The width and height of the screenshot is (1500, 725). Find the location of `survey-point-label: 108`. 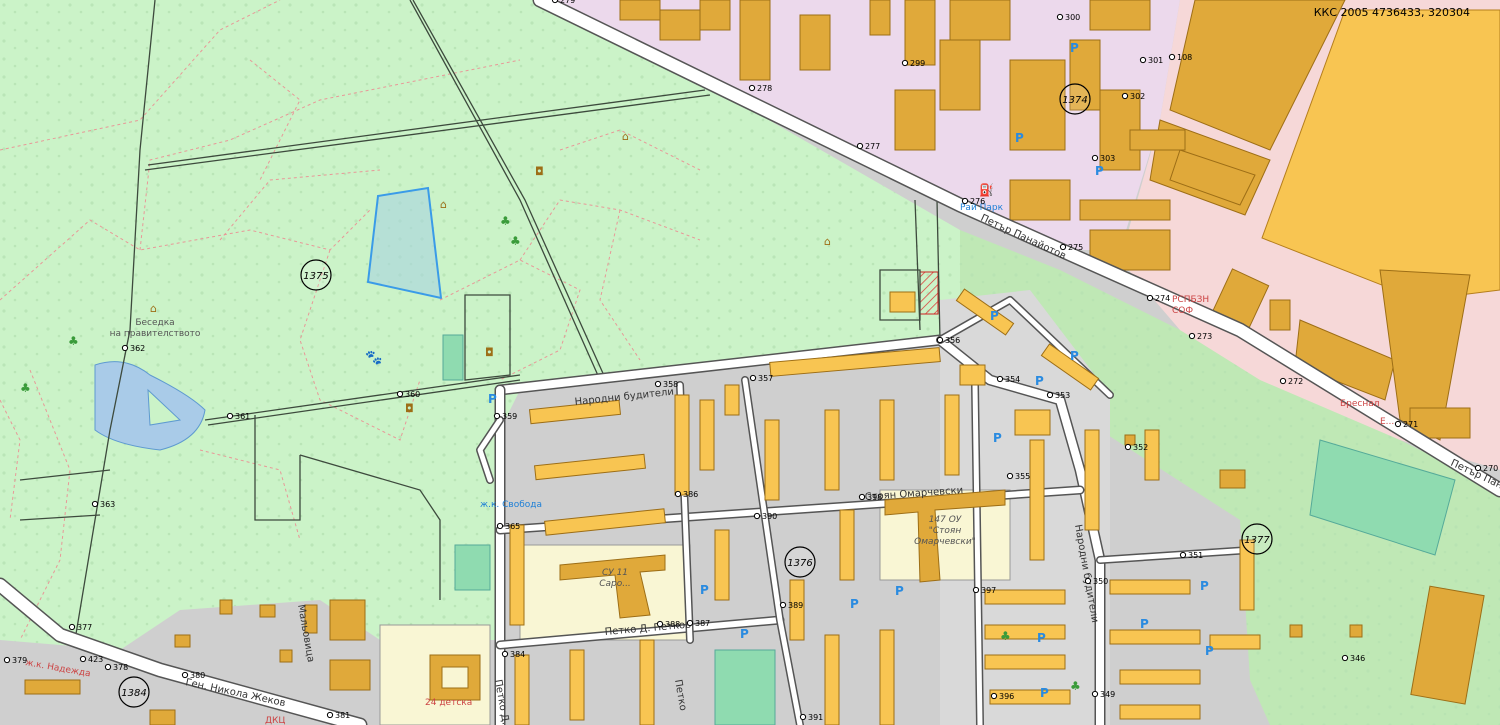

survey-point-label: 108 is located at coordinates (1184, 57).